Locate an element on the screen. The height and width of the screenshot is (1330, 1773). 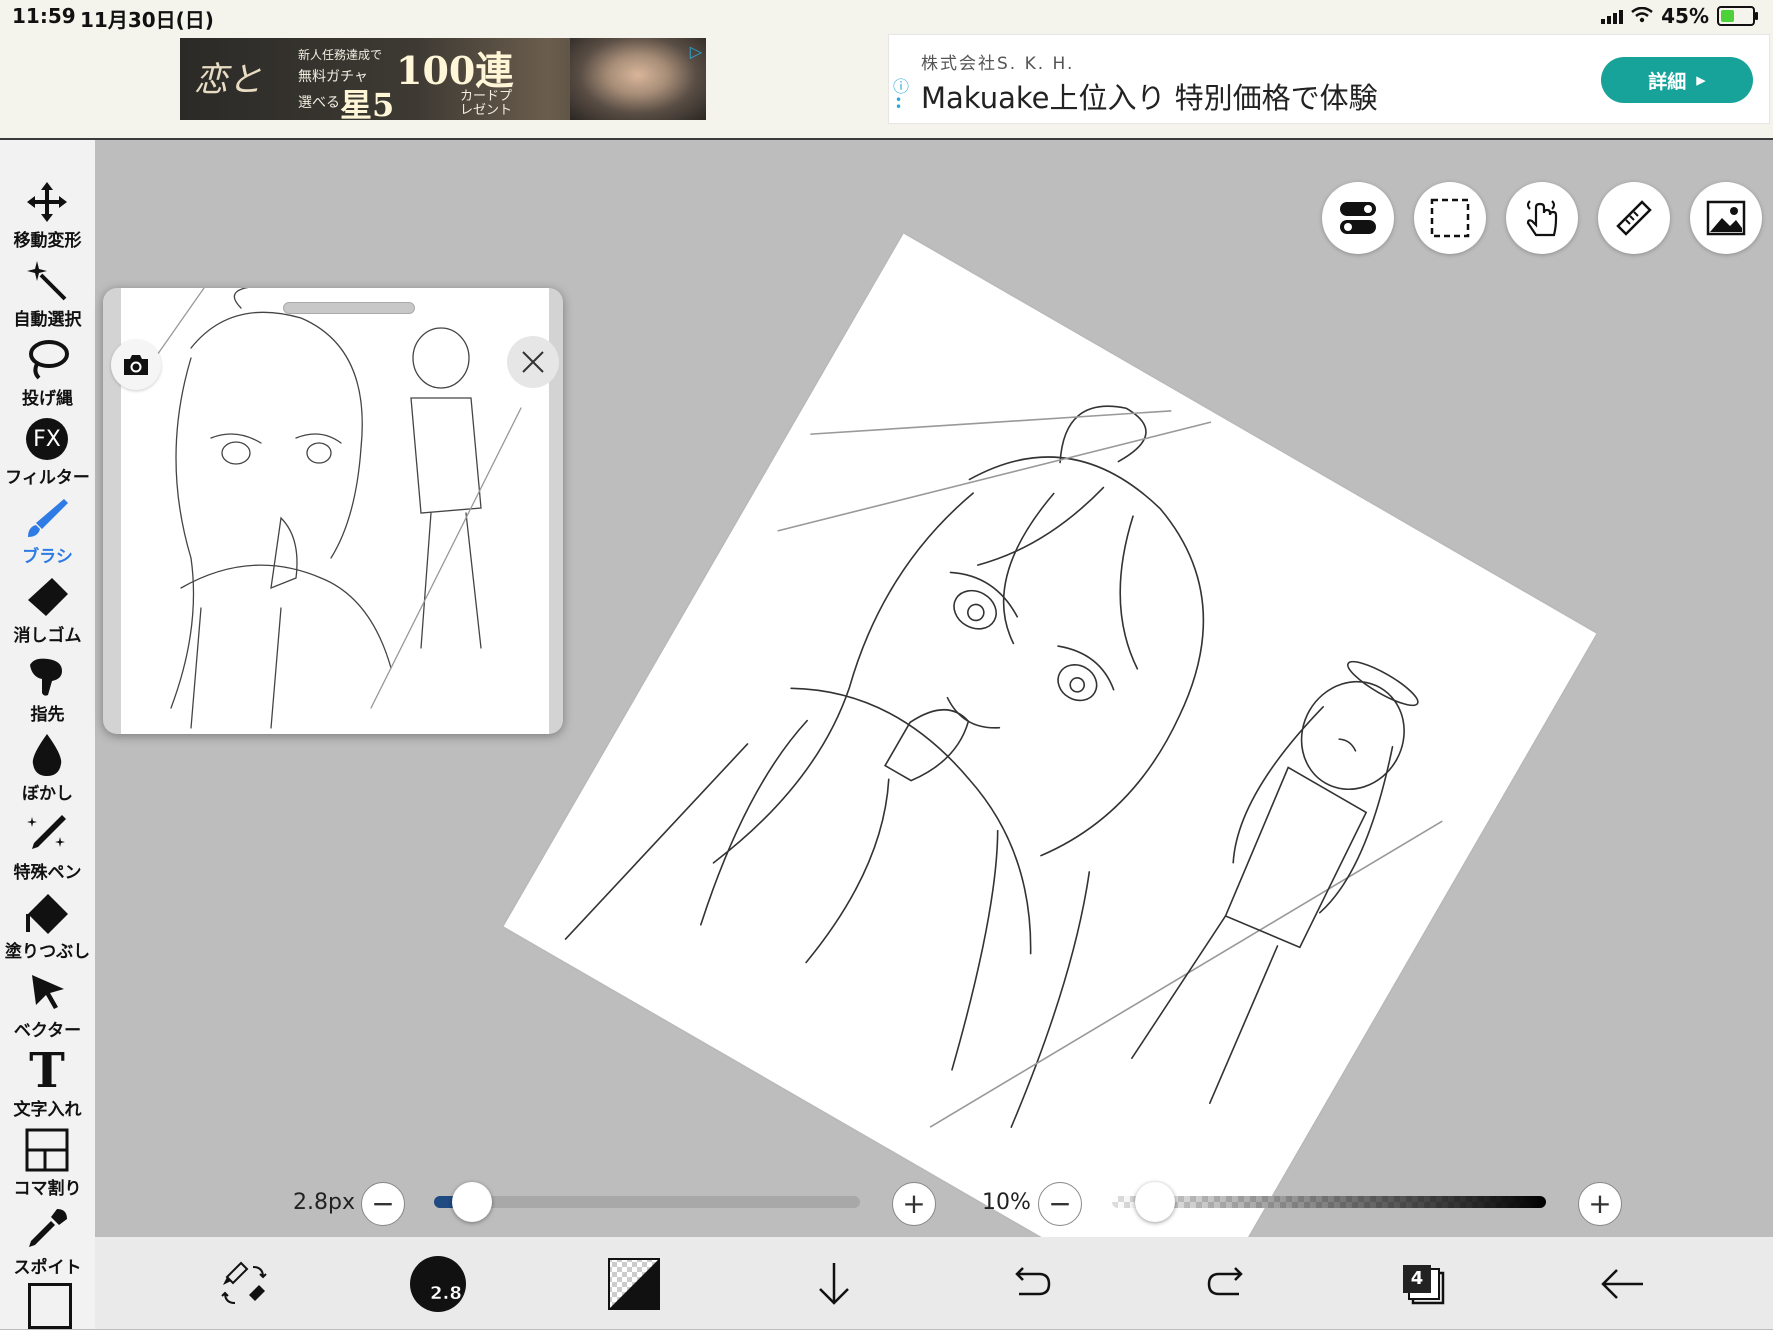
ad-headline: Makuake上位入り 特別価格で体験 is located at coordinates (1149, 98).